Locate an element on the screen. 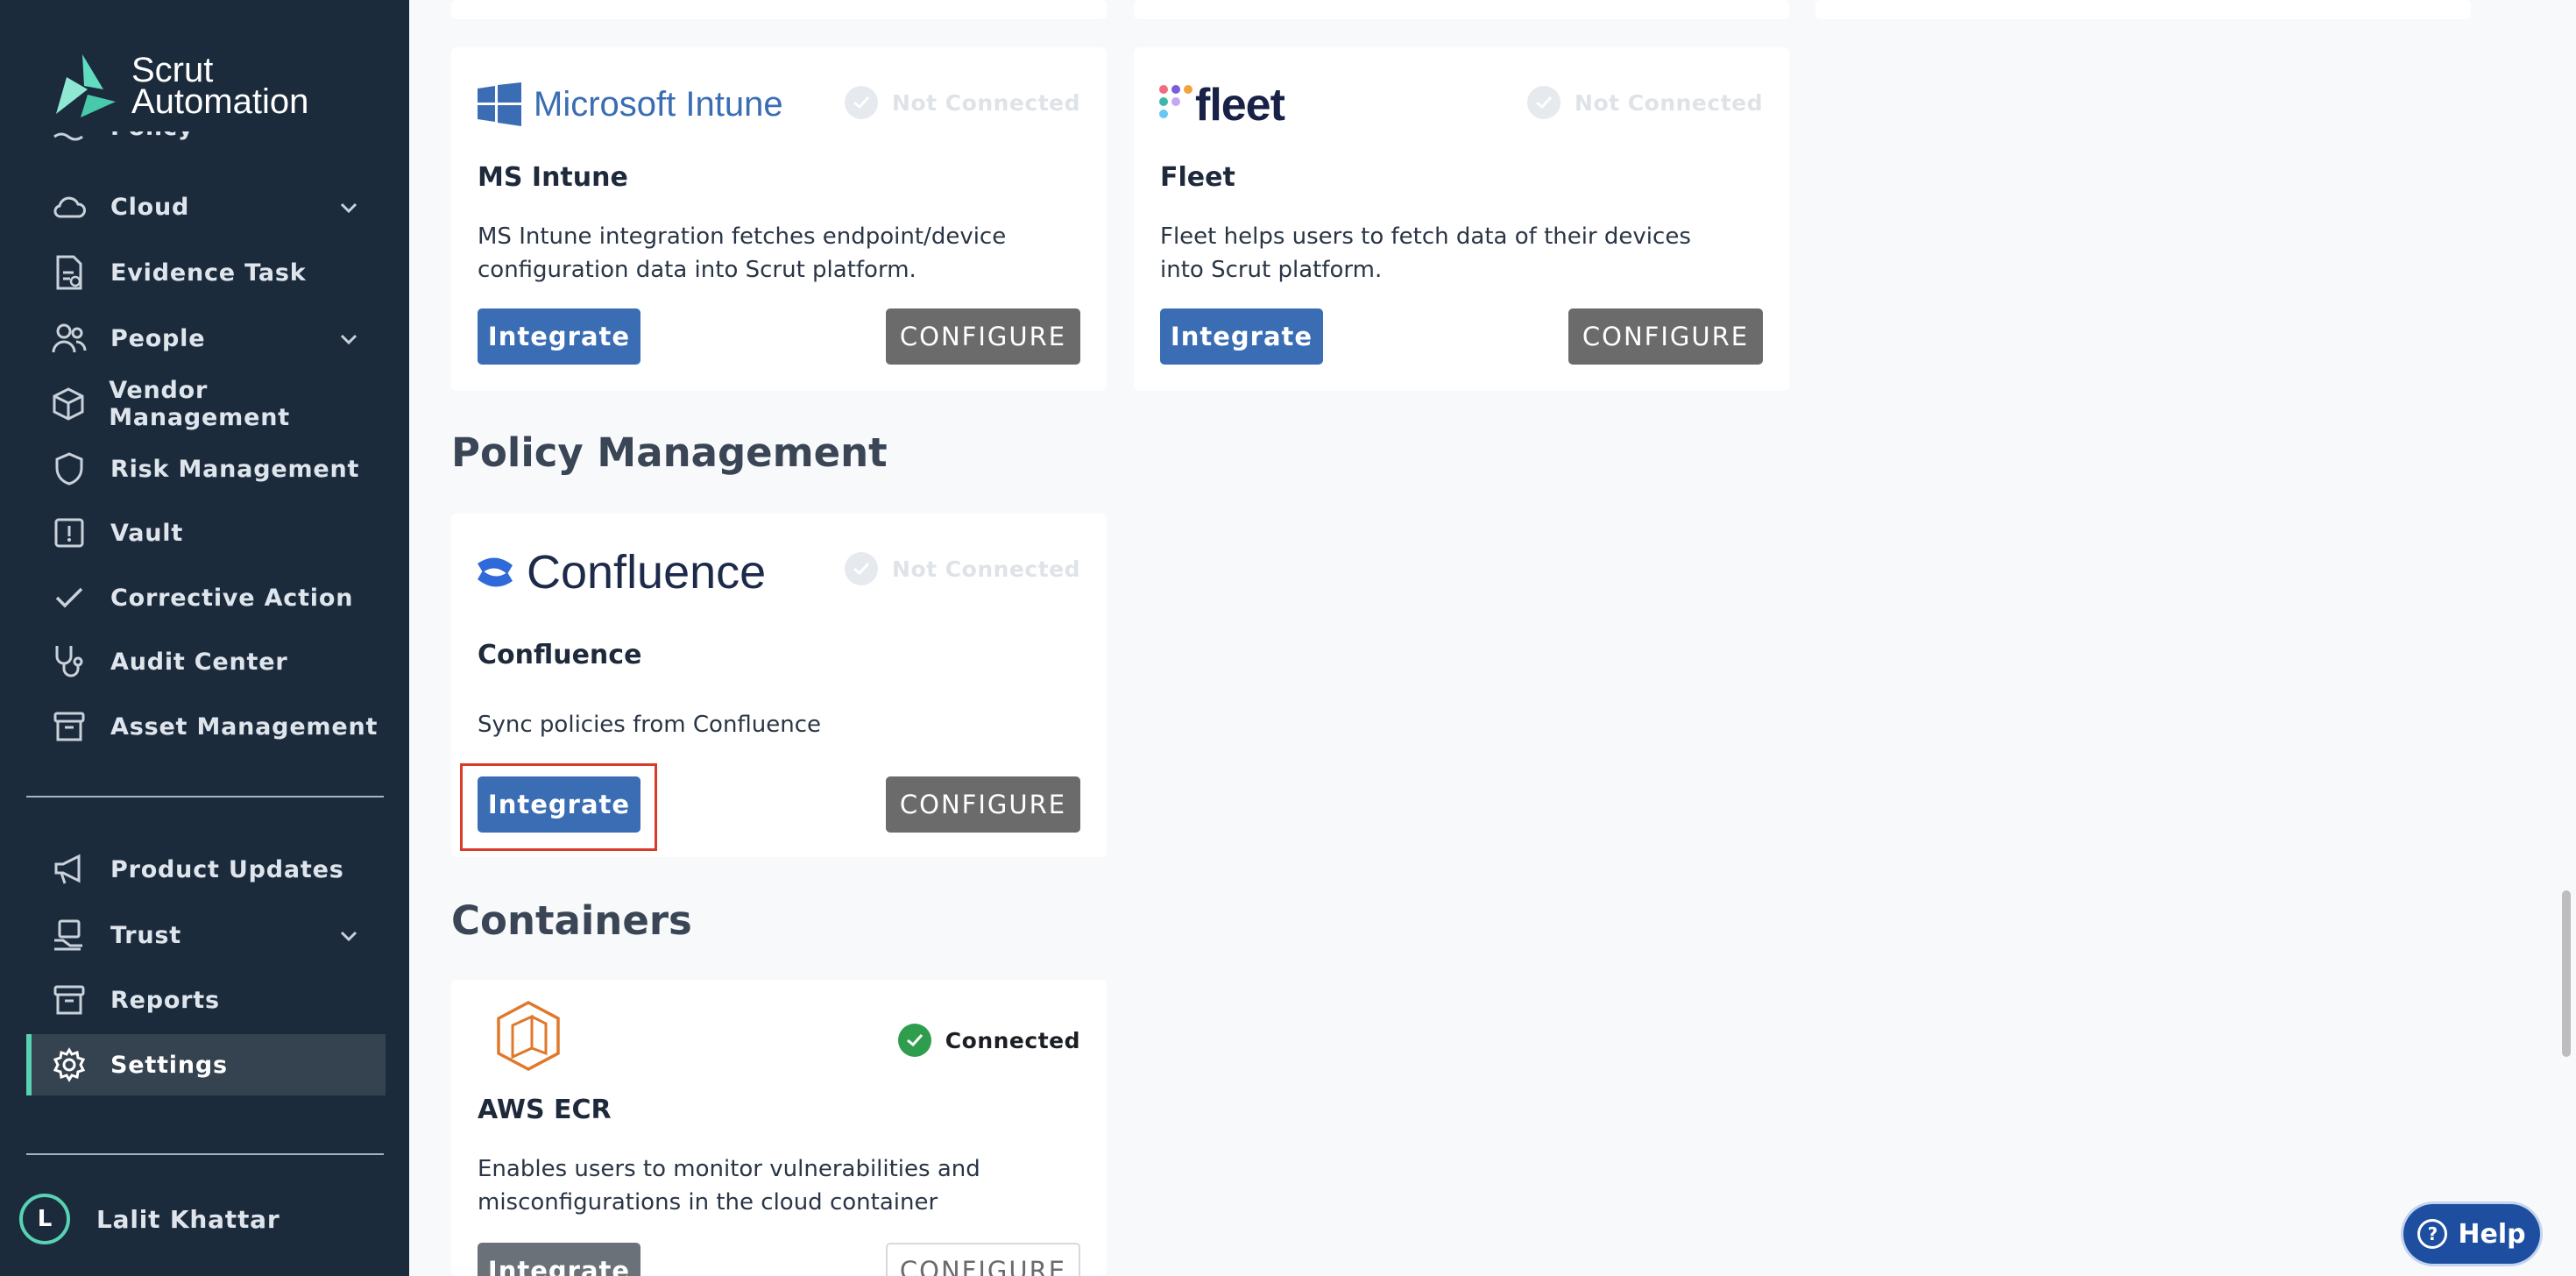 The image size is (2576, 1276). brand-line1: Scrut is located at coordinates (172, 70).